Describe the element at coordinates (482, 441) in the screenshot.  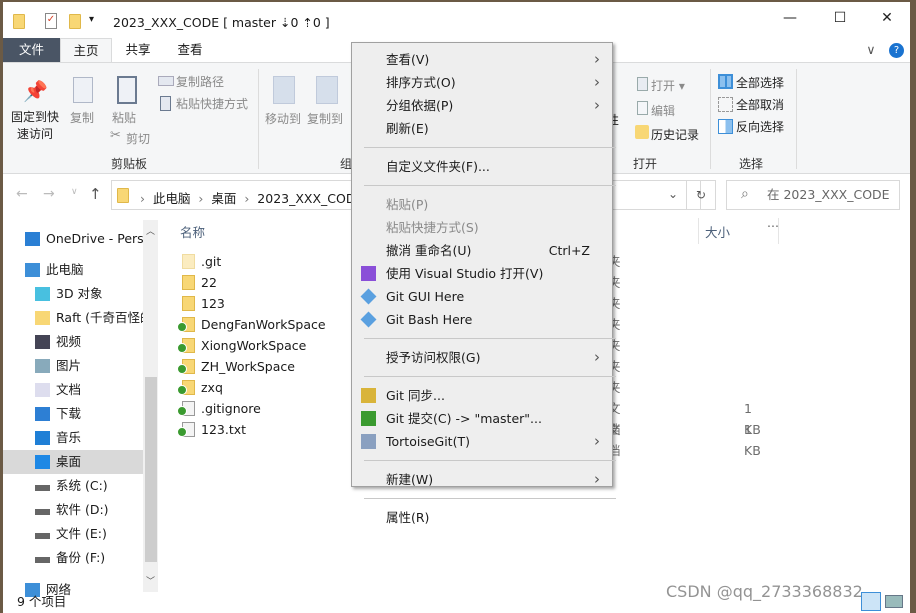
I see `menu-item: TortoiseGit(T) ›` at that location.